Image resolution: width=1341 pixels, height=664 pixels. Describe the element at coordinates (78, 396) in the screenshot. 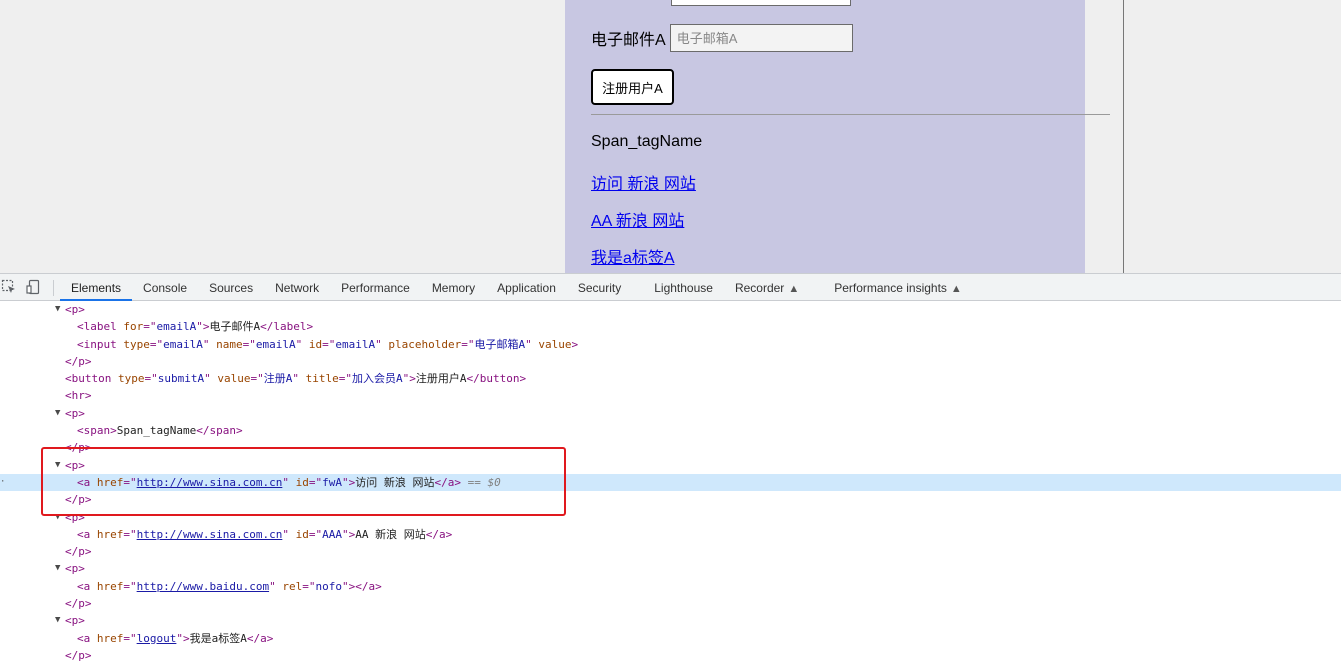

I see `tag-name: hr` at that location.